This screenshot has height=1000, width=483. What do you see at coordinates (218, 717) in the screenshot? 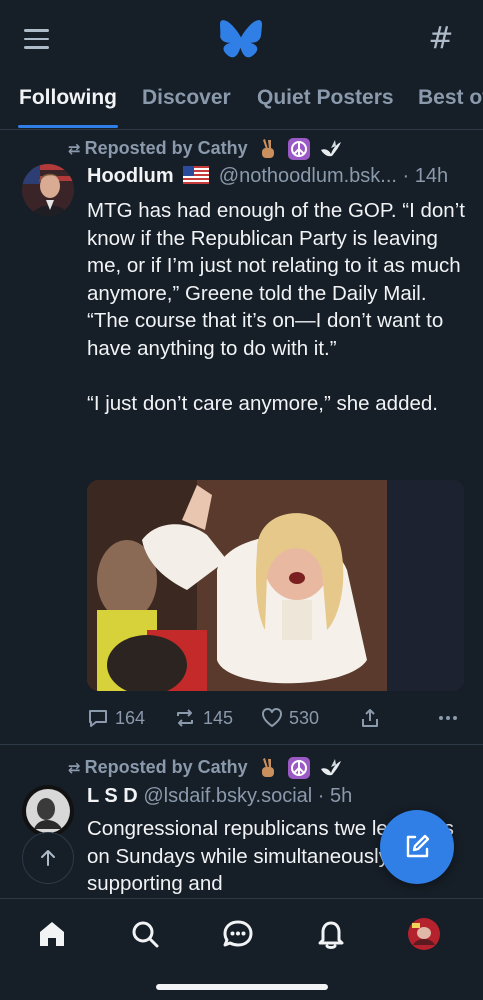
I see `repost-count: 145` at bounding box center [218, 717].